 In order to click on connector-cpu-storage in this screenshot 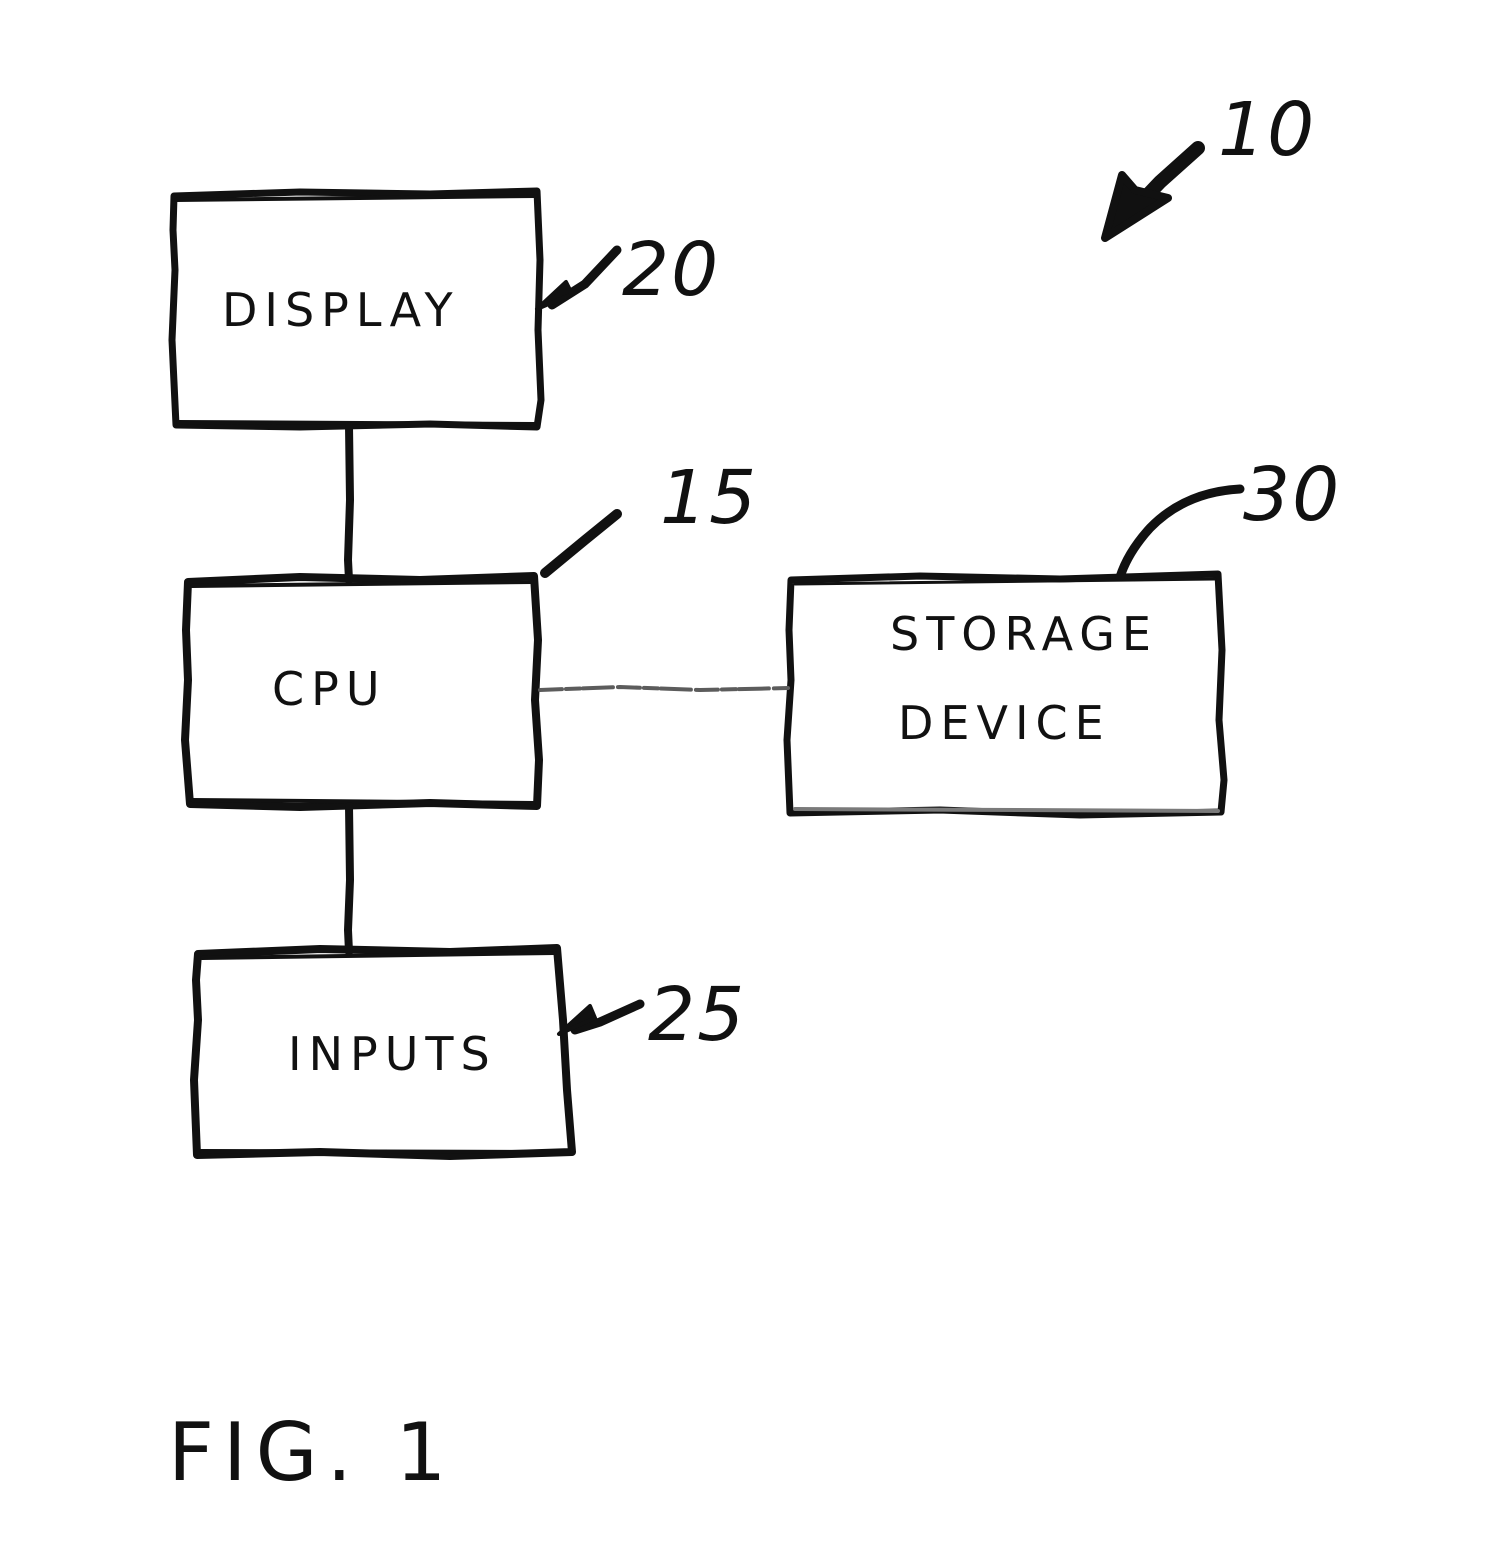, I will do `click(664, 688)`.